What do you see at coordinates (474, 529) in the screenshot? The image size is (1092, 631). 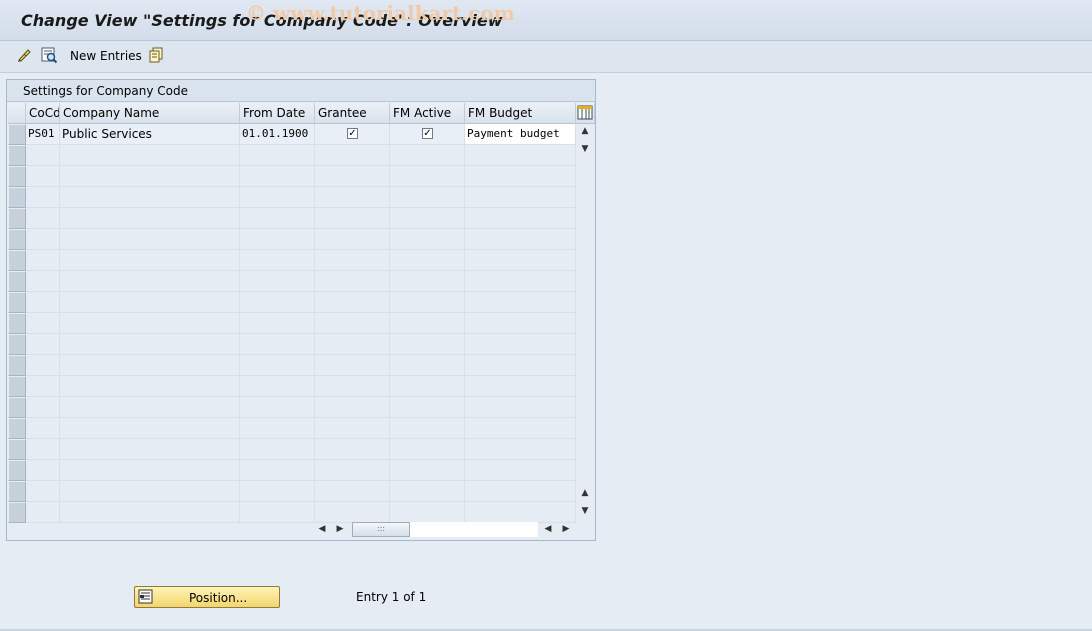 I see `scroll-track` at bounding box center [474, 529].